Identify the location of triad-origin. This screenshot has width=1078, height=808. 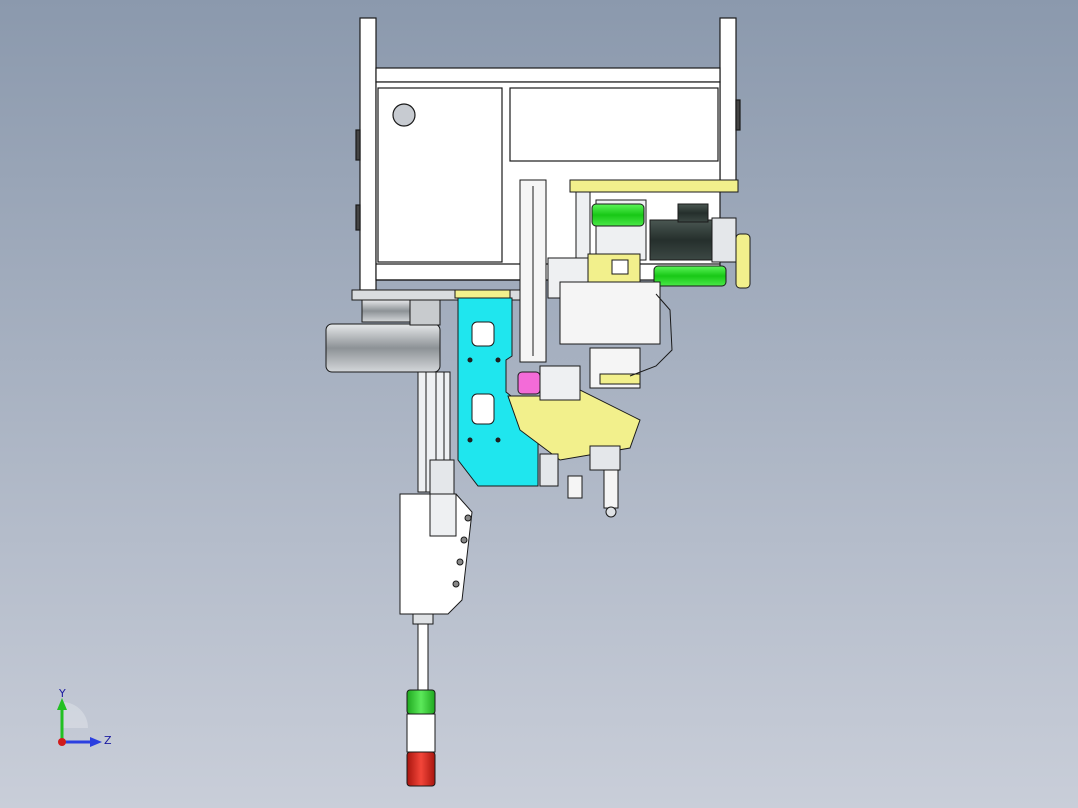
(62, 742).